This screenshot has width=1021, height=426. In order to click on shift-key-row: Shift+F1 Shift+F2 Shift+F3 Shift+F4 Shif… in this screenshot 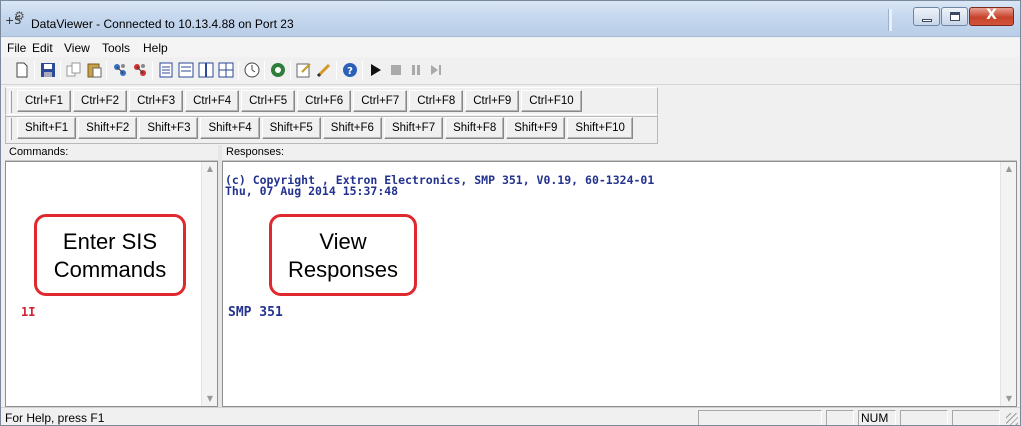, I will do `click(326, 129)`.